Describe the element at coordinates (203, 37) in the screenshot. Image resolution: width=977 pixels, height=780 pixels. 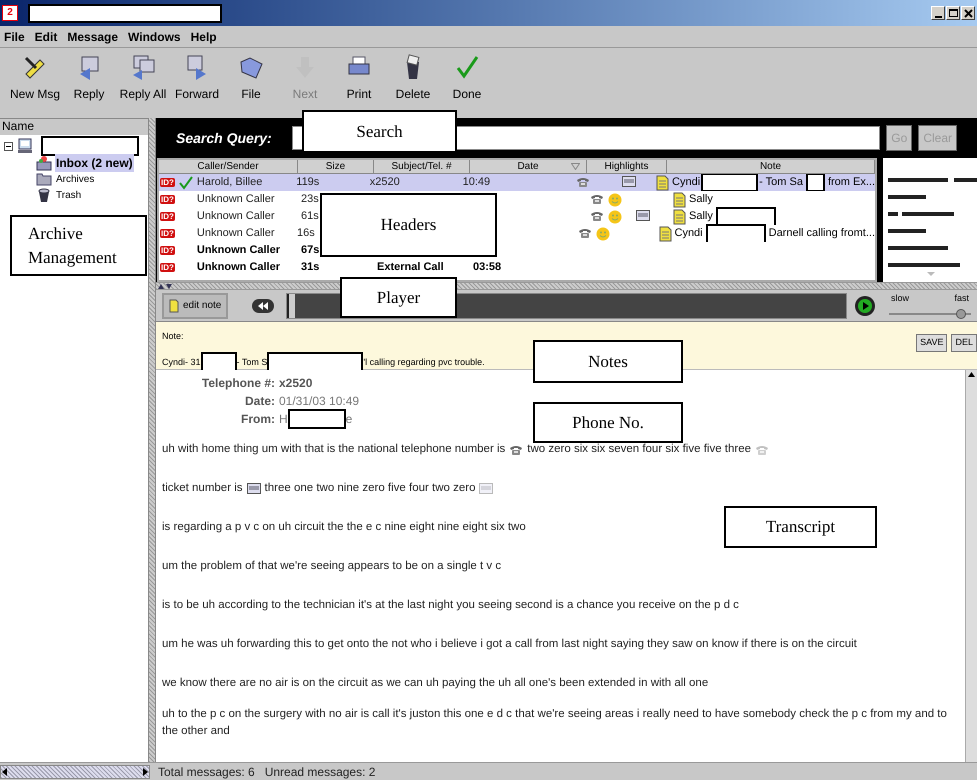
I see `menu-item: Help` at that location.